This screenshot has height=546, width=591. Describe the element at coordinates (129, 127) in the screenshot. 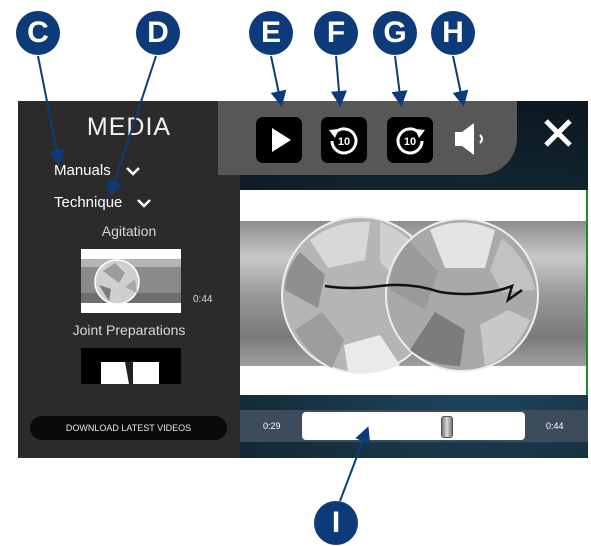

I see `sidebar-title: MEDIA` at that location.